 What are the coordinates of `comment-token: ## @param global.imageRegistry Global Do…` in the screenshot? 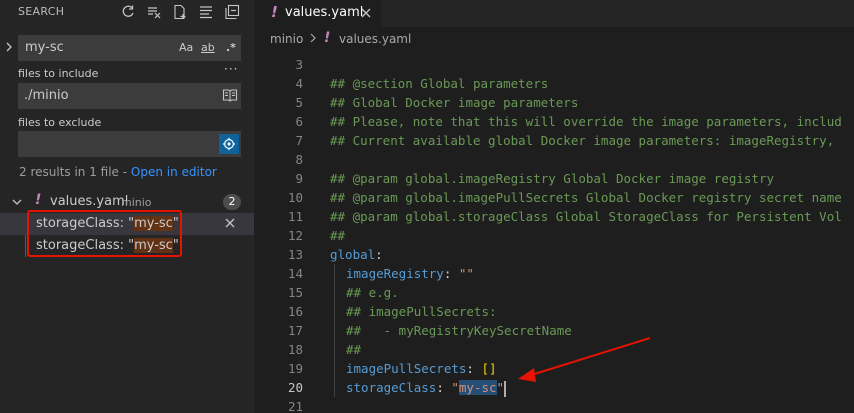 It's located at (552, 178).